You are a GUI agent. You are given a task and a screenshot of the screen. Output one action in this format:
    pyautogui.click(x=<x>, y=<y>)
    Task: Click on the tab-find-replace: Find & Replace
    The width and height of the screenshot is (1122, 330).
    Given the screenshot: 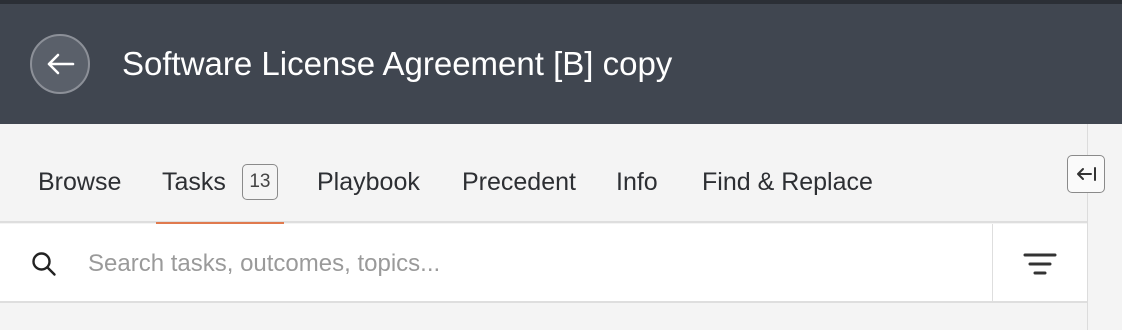 What is the action you would take?
    pyautogui.click(x=787, y=173)
    